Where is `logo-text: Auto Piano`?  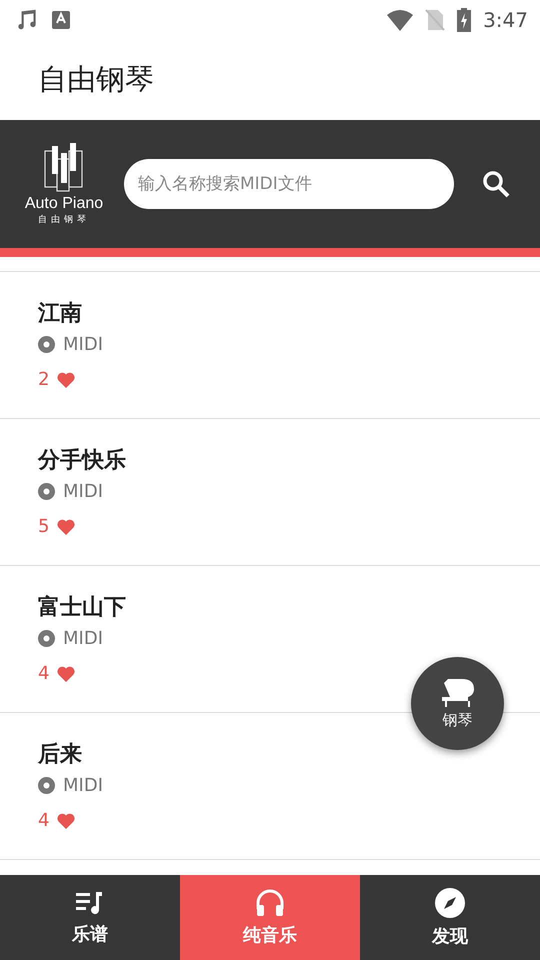 logo-text: Auto Piano is located at coordinates (64, 203).